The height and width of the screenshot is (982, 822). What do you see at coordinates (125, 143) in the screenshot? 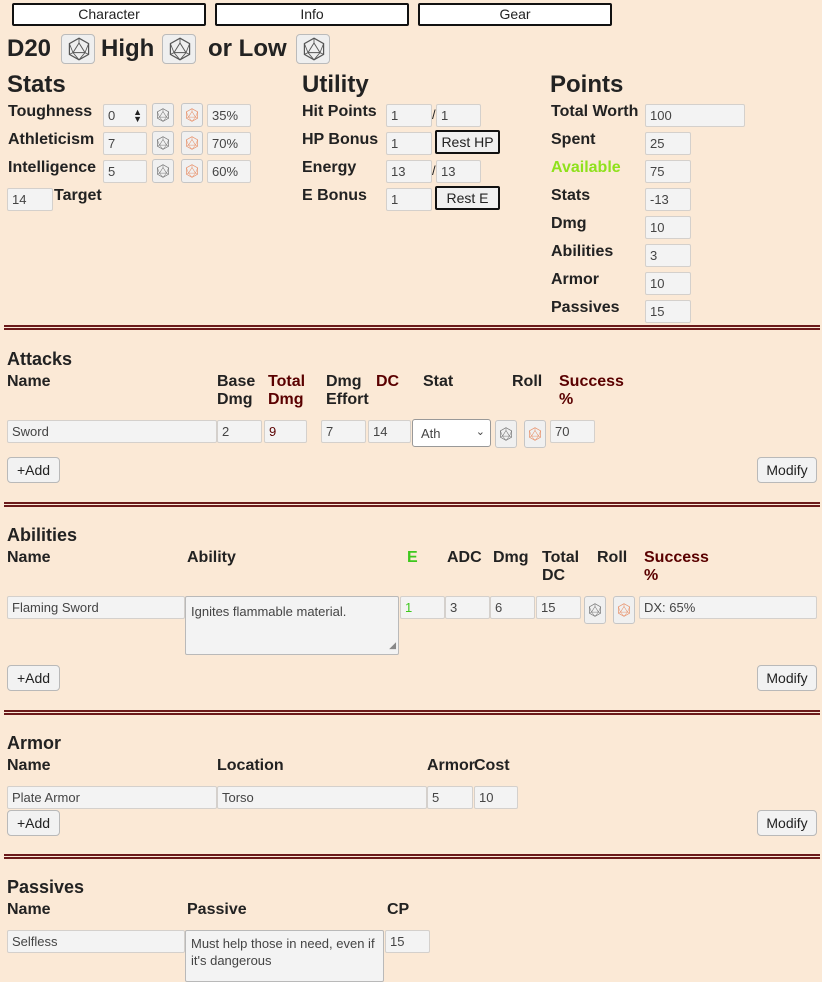
I see `athleticism-field: 7` at bounding box center [125, 143].